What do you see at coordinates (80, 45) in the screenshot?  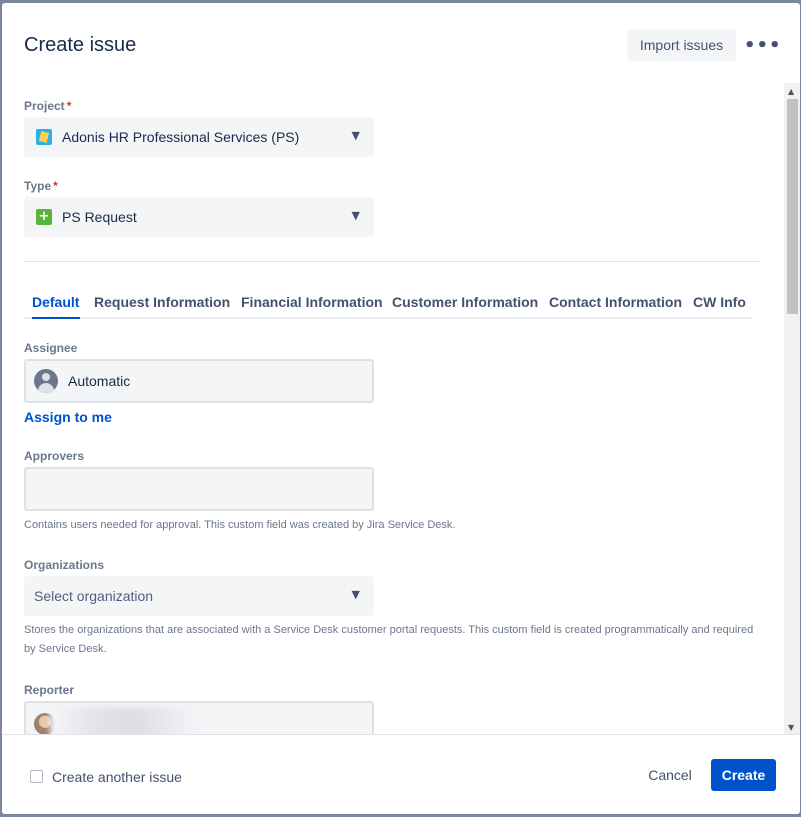 I see `modal-title: Create issue` at bounding box center [80, 45].